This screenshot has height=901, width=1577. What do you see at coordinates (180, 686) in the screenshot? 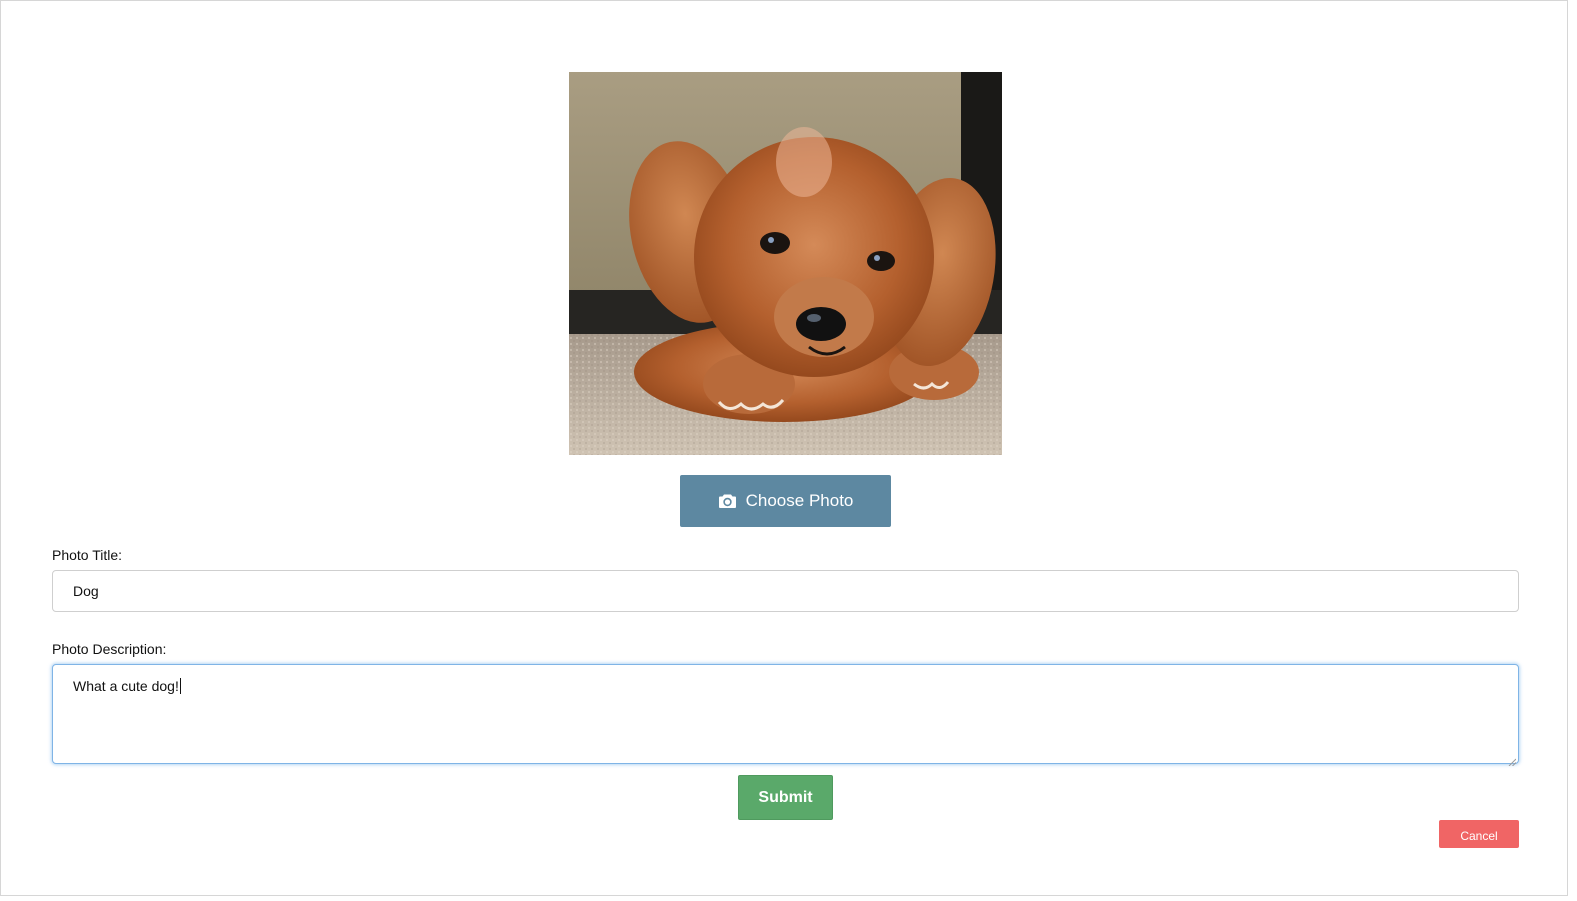
I see `text-caret` at bounding box center [180, 686].